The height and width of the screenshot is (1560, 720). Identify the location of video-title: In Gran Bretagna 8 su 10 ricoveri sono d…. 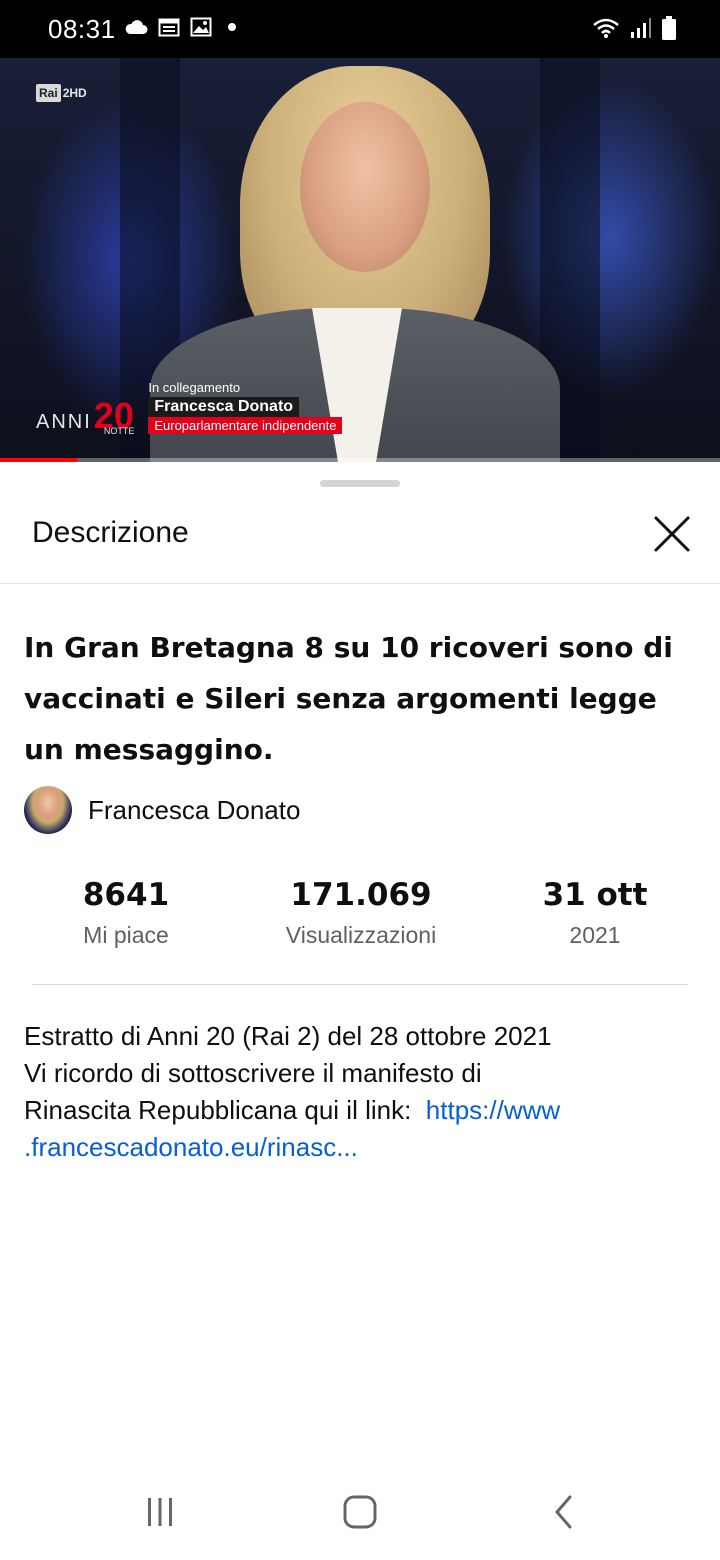
(348, 698).